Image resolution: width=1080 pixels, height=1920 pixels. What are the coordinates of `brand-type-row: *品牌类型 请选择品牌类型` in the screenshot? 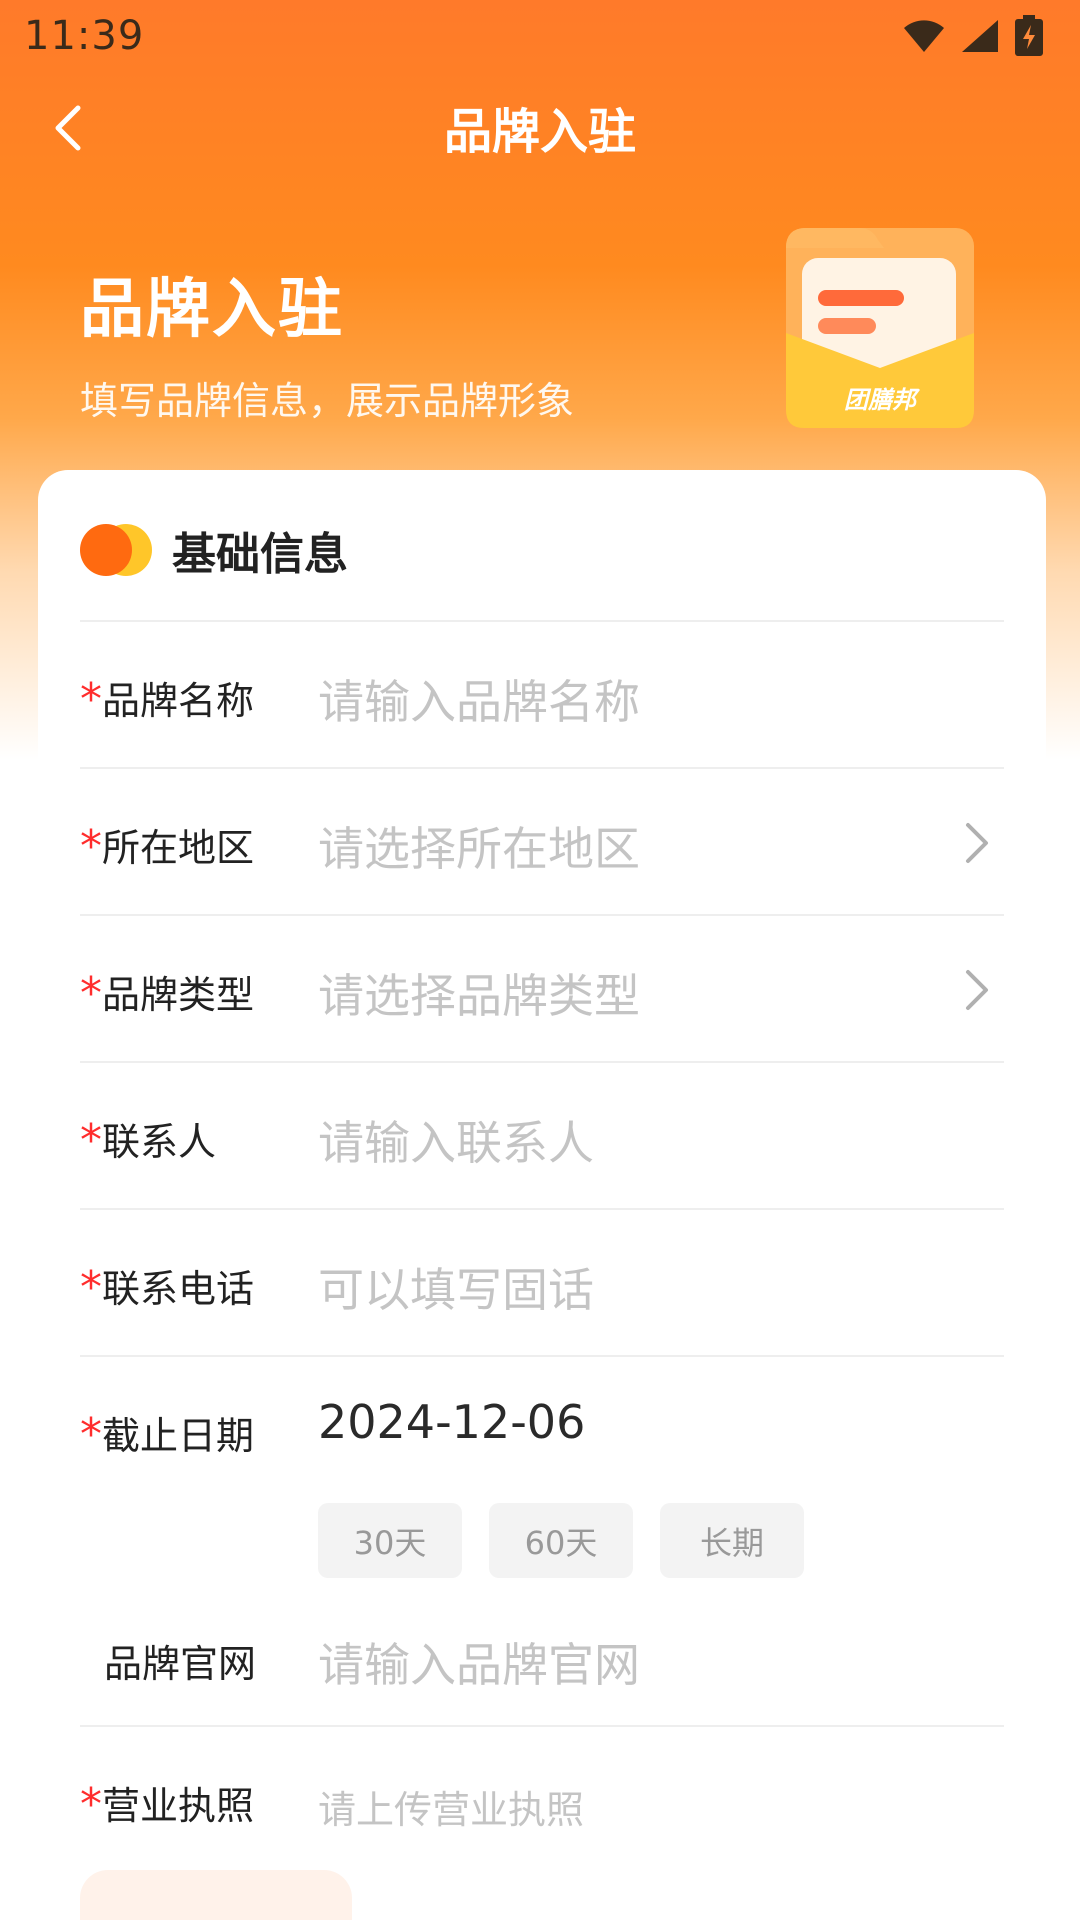 It's located at (542, 987).